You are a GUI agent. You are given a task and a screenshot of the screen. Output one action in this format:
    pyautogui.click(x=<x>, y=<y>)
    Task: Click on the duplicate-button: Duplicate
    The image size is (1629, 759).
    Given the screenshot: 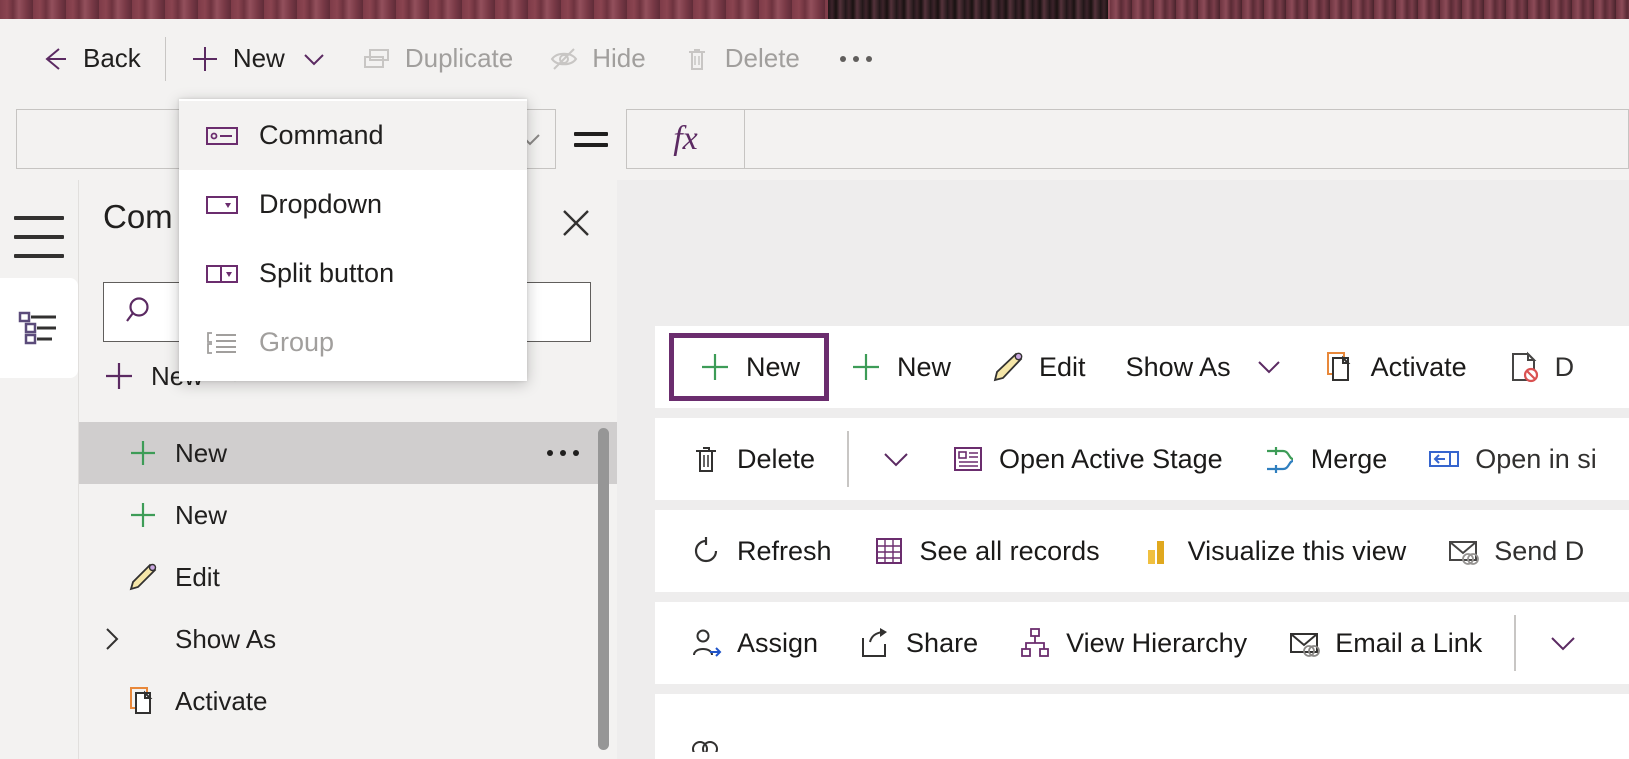 What is the action you would take?
    pyautogui.click(x=437, y=58)
    